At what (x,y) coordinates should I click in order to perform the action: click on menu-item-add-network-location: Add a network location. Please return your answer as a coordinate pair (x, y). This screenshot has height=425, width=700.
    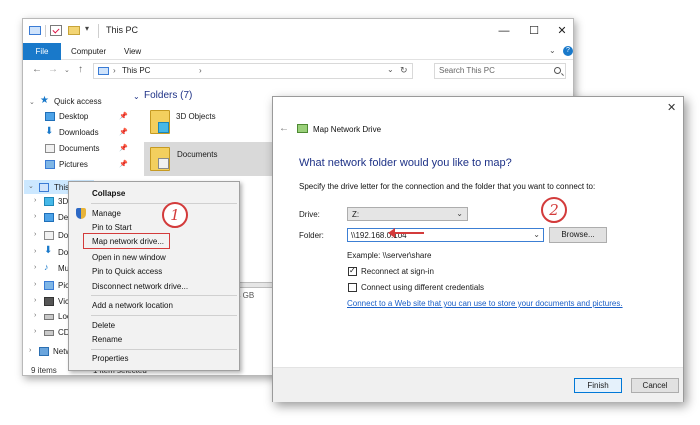
    Looking at the image, I should click on (132, 305).